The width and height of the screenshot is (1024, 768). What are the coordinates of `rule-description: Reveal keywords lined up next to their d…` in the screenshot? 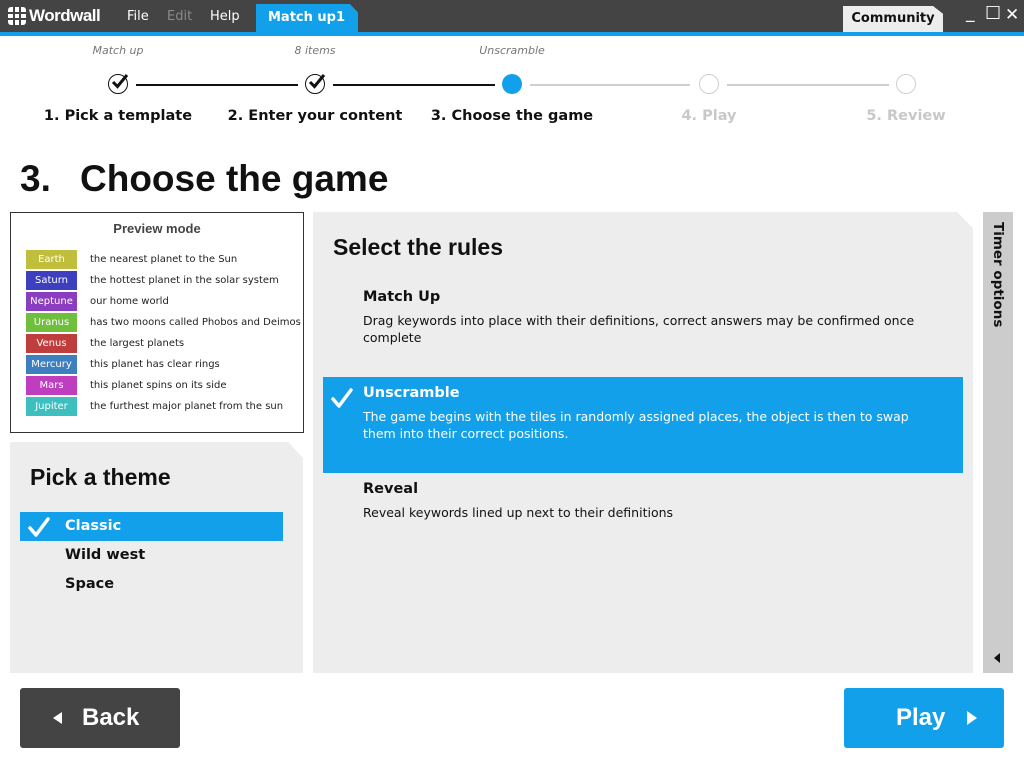 It's located at (518, 512).